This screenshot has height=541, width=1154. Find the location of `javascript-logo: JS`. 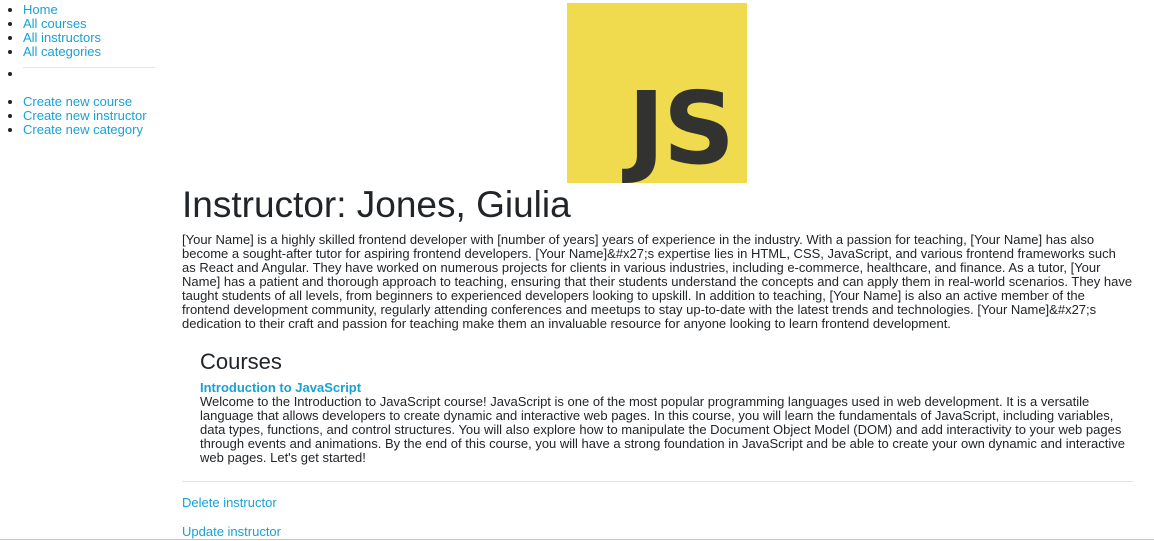

javascript-logo: JS is located at coordinates (657, 93).